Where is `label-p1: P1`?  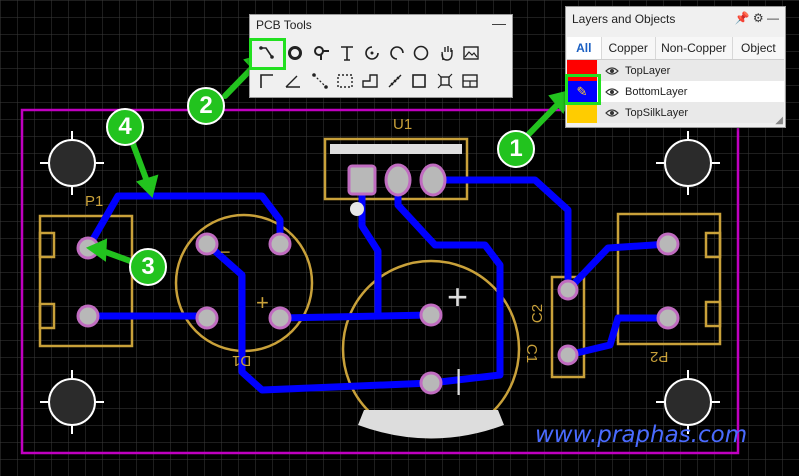
label-p1: P1 is located at coordinates (94, 201).